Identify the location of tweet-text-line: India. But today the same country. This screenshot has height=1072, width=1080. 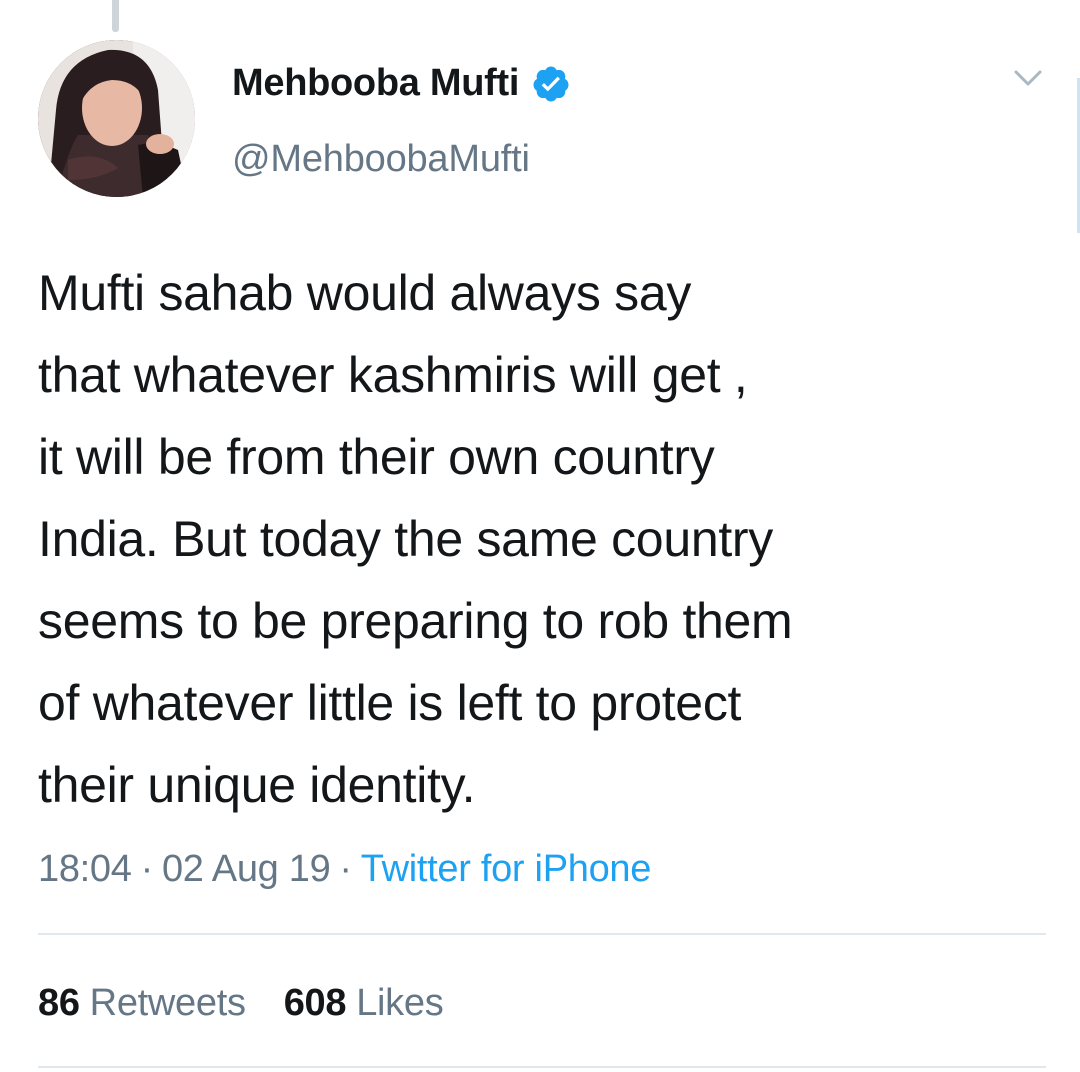
(405, 539).